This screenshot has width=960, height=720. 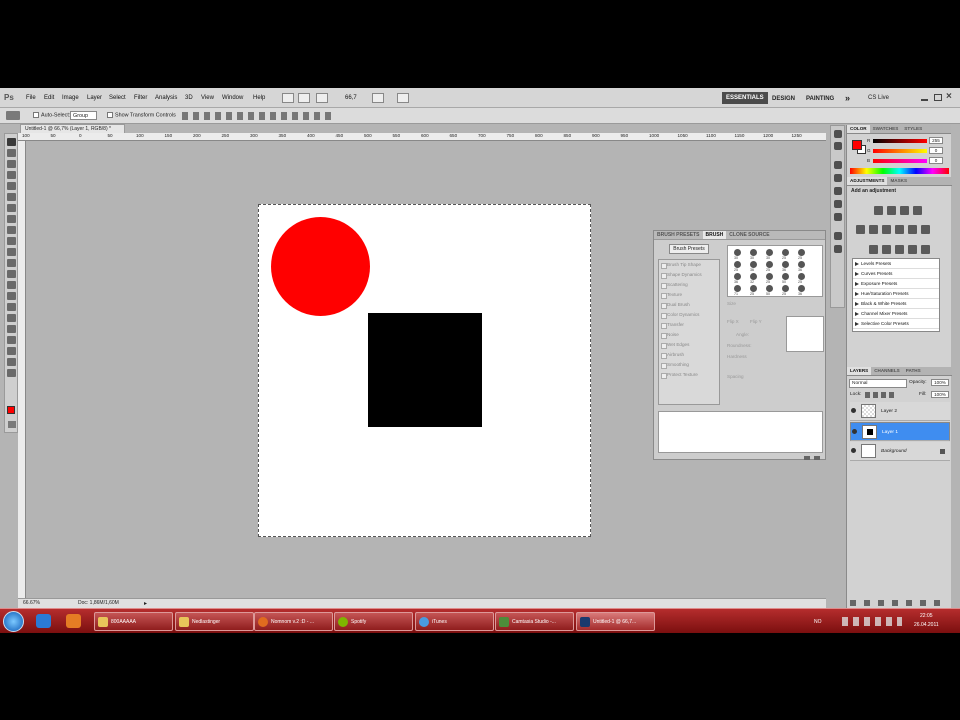 What do you see at coordinates (859, 371) in the screenshot?
I see `tab-layers: LAYERS` at bounding box center [859, 371].